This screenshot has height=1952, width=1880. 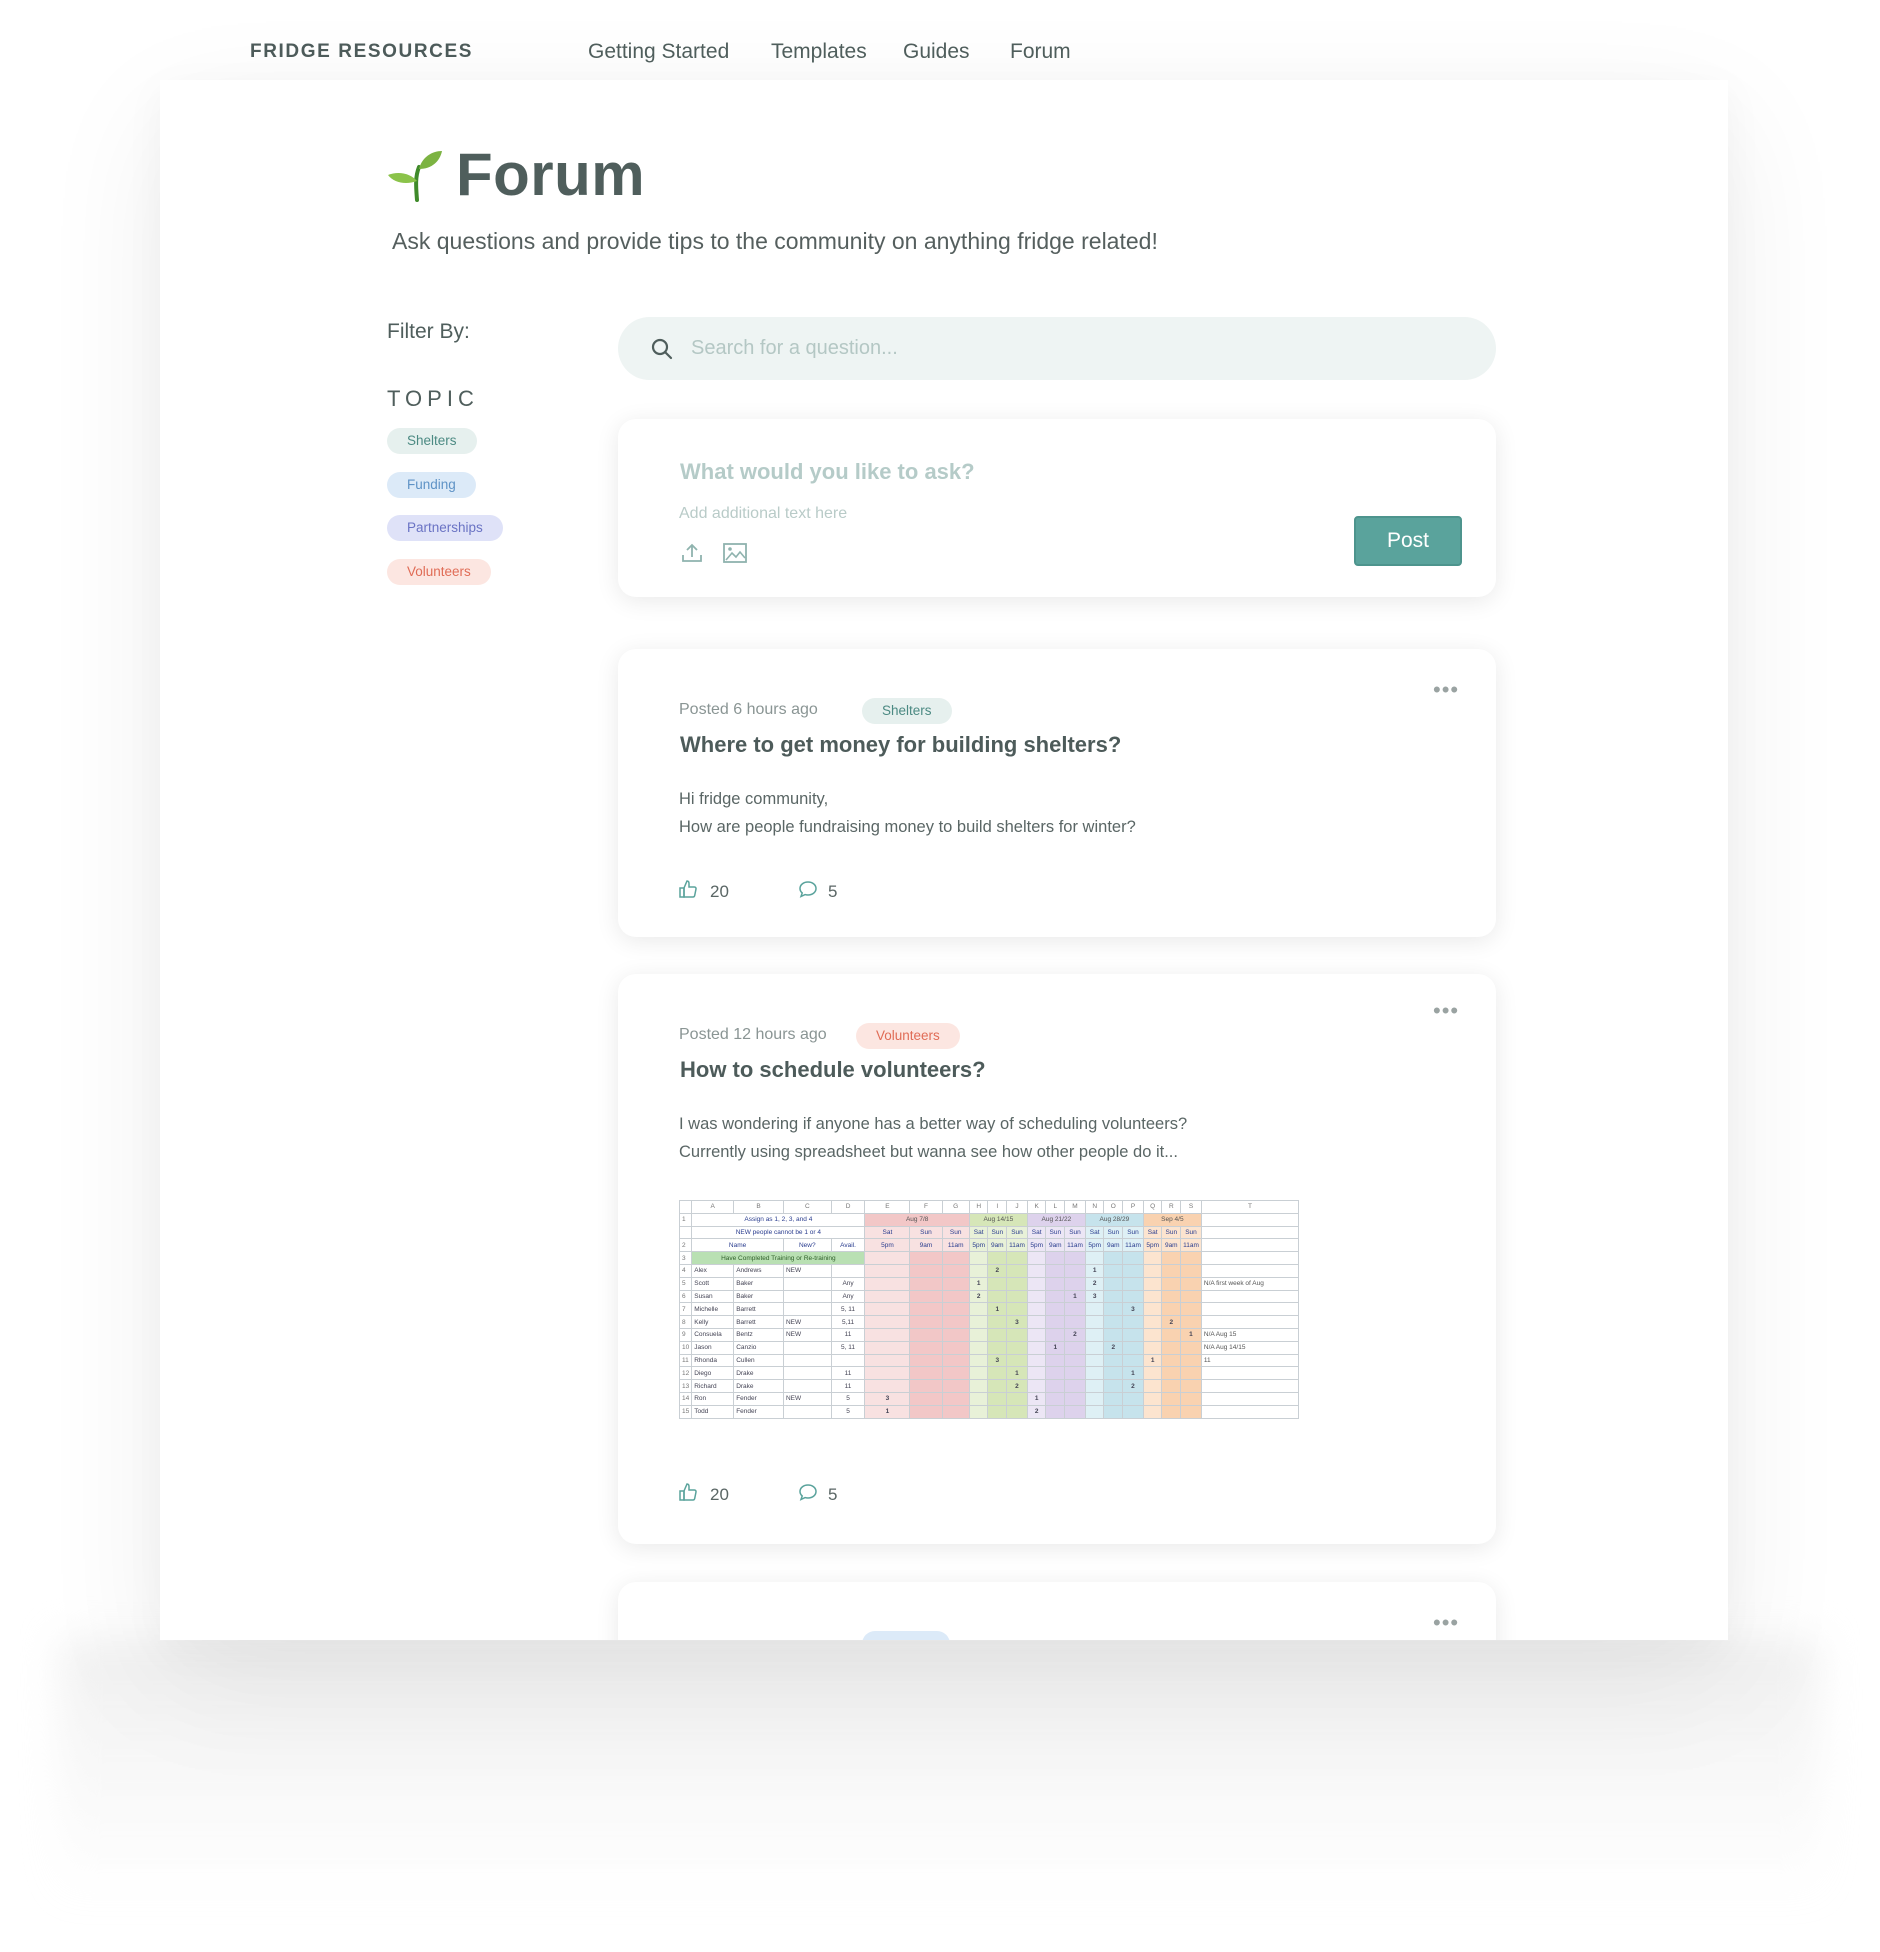 What do you see at coordinates (819, 52) in the screenshot?
I see `nav-templates: Templates` at bounding box center [819, 52].